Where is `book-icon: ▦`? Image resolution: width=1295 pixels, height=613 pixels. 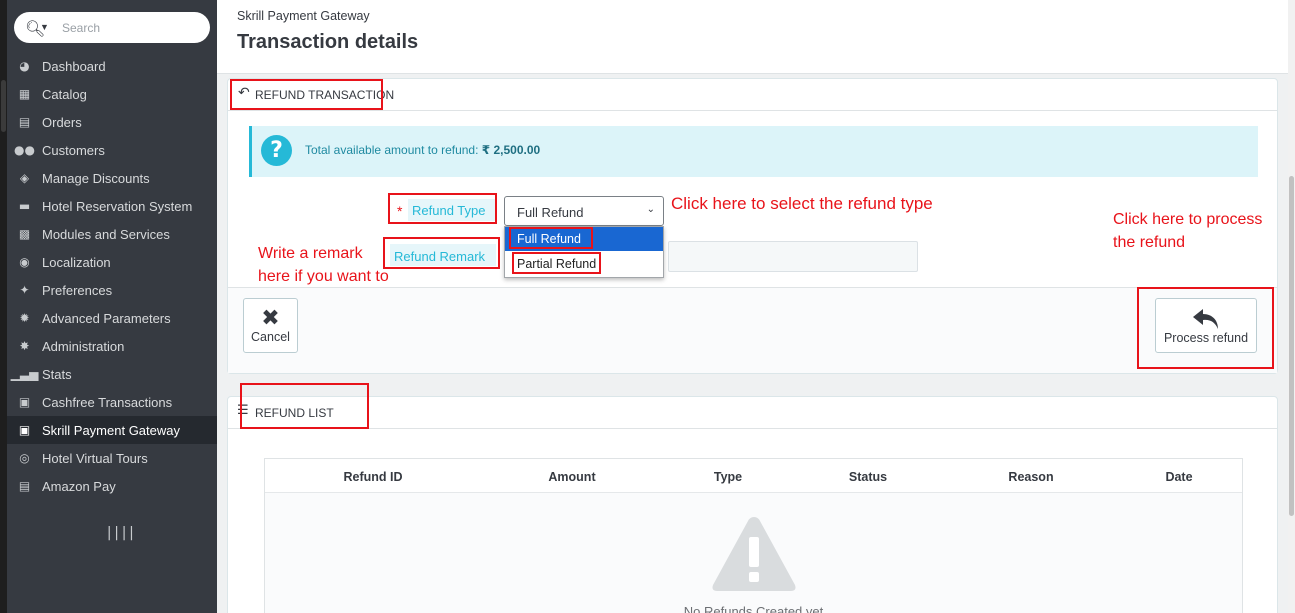
book-icon: ▦ is located at coordinates (24, 94).